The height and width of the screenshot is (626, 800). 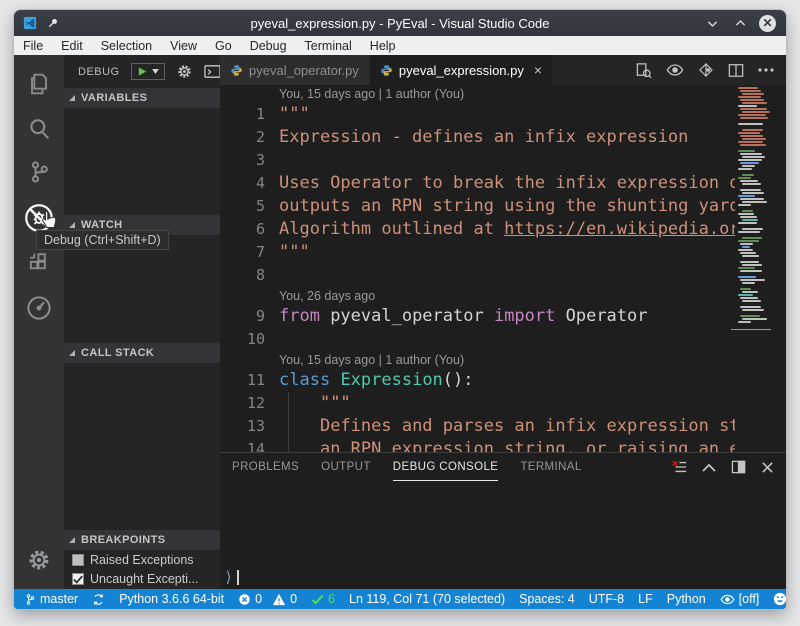 I want to click on code-line-9: 9 from pyeval_operator import Operator, so click(x=477, y=316).